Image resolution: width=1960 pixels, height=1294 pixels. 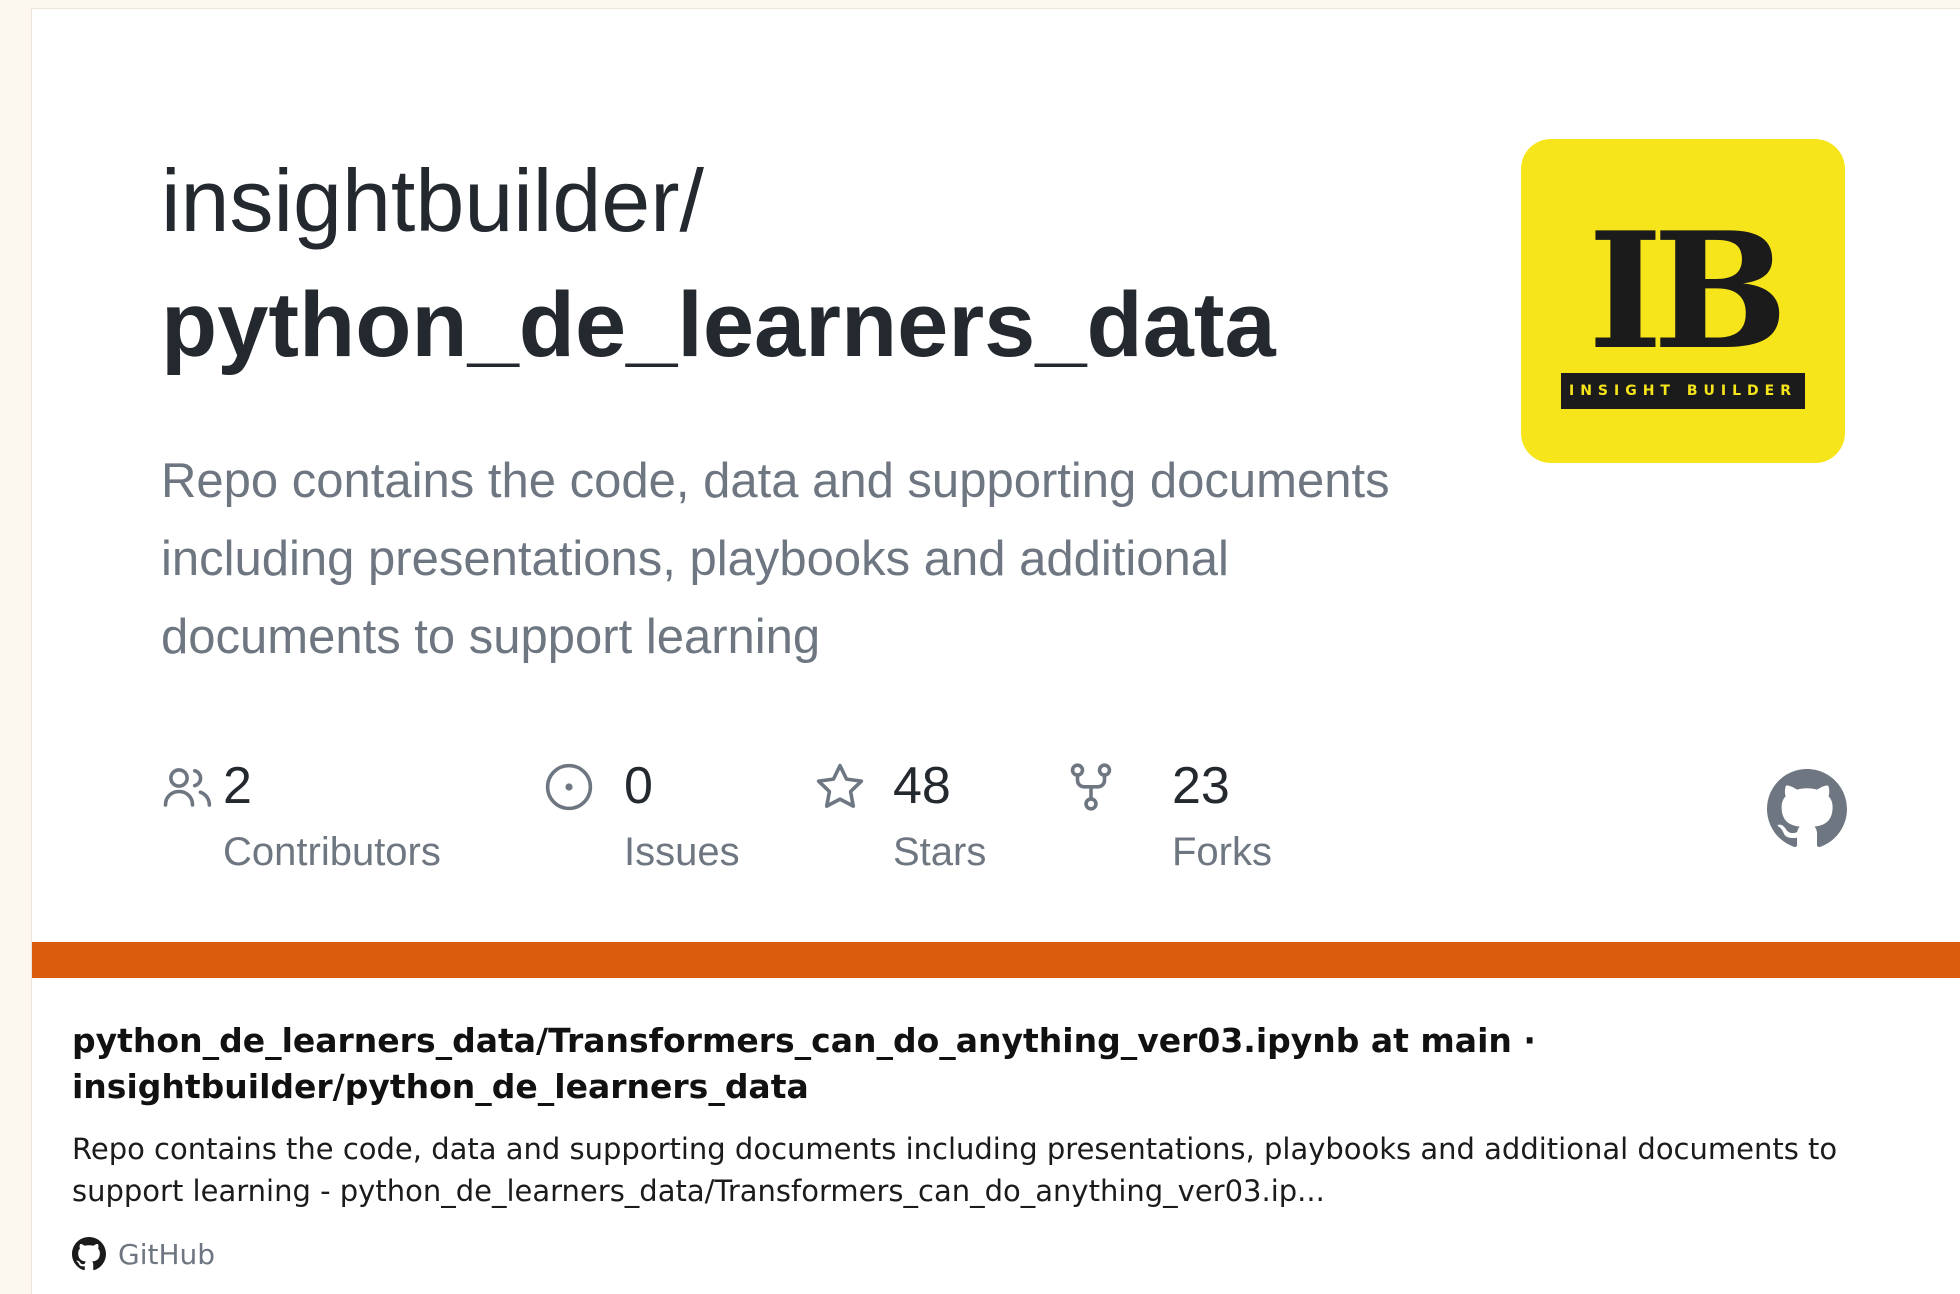 What do you see at coordinates (1807, 808) in the screenshot?
I see `github-logo-icon` at bounding box center [1807, 808].